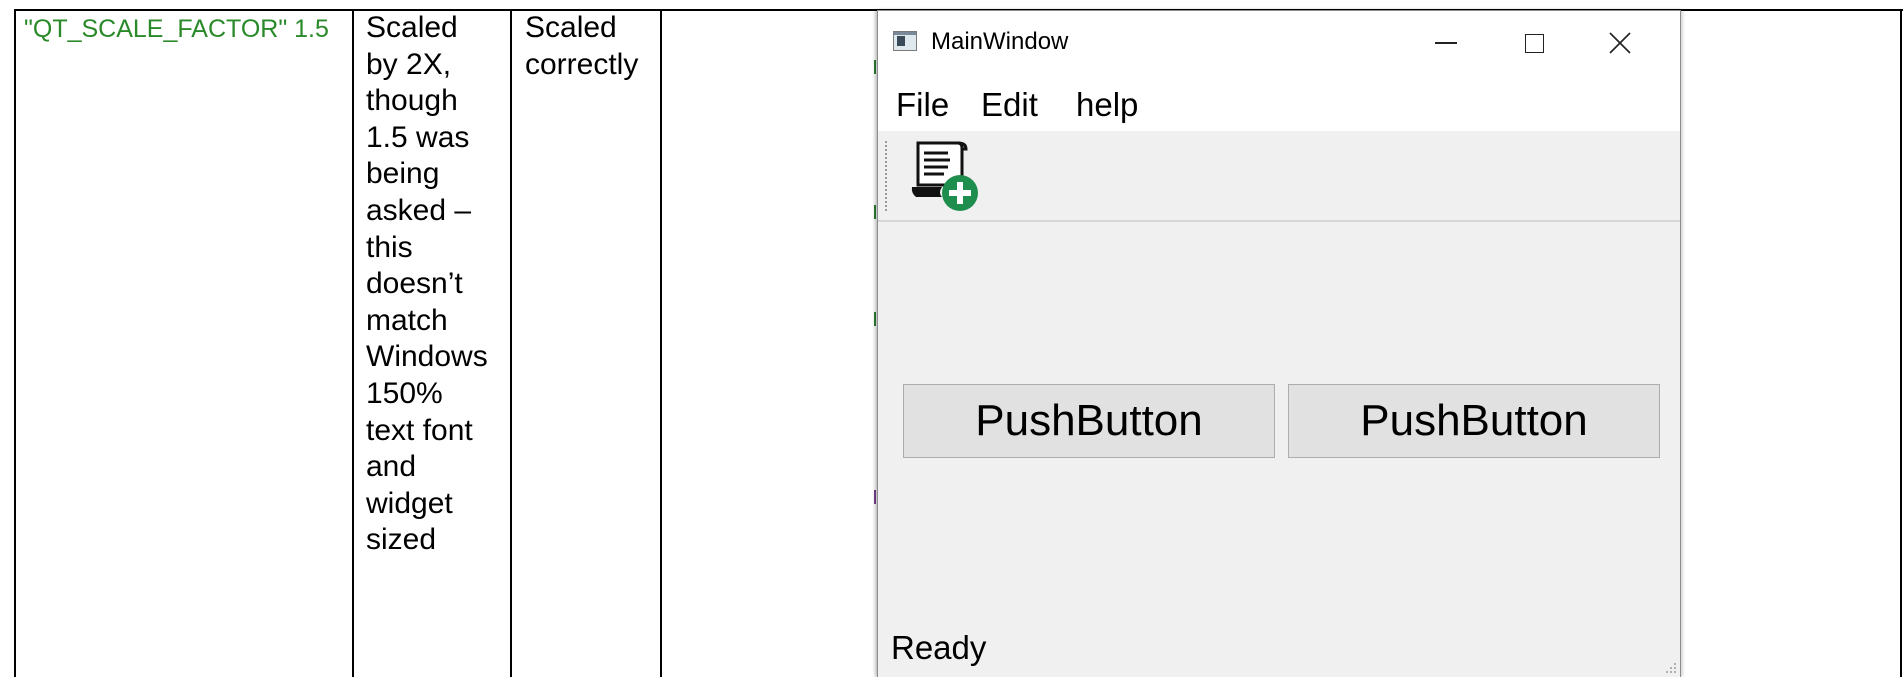 Image resolution: width=1903 pixels, height=677 pixels. I want to click on description-line: widget, so click(409, 503).